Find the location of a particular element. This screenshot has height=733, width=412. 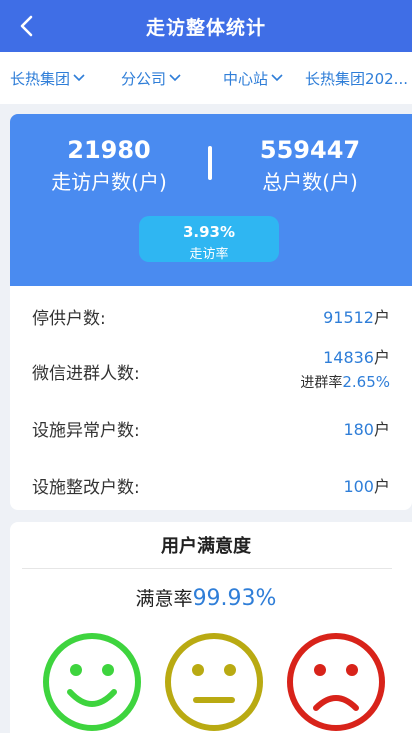

satisfaction-rate: 满意率99.93% is located at coordinates (206, 597).